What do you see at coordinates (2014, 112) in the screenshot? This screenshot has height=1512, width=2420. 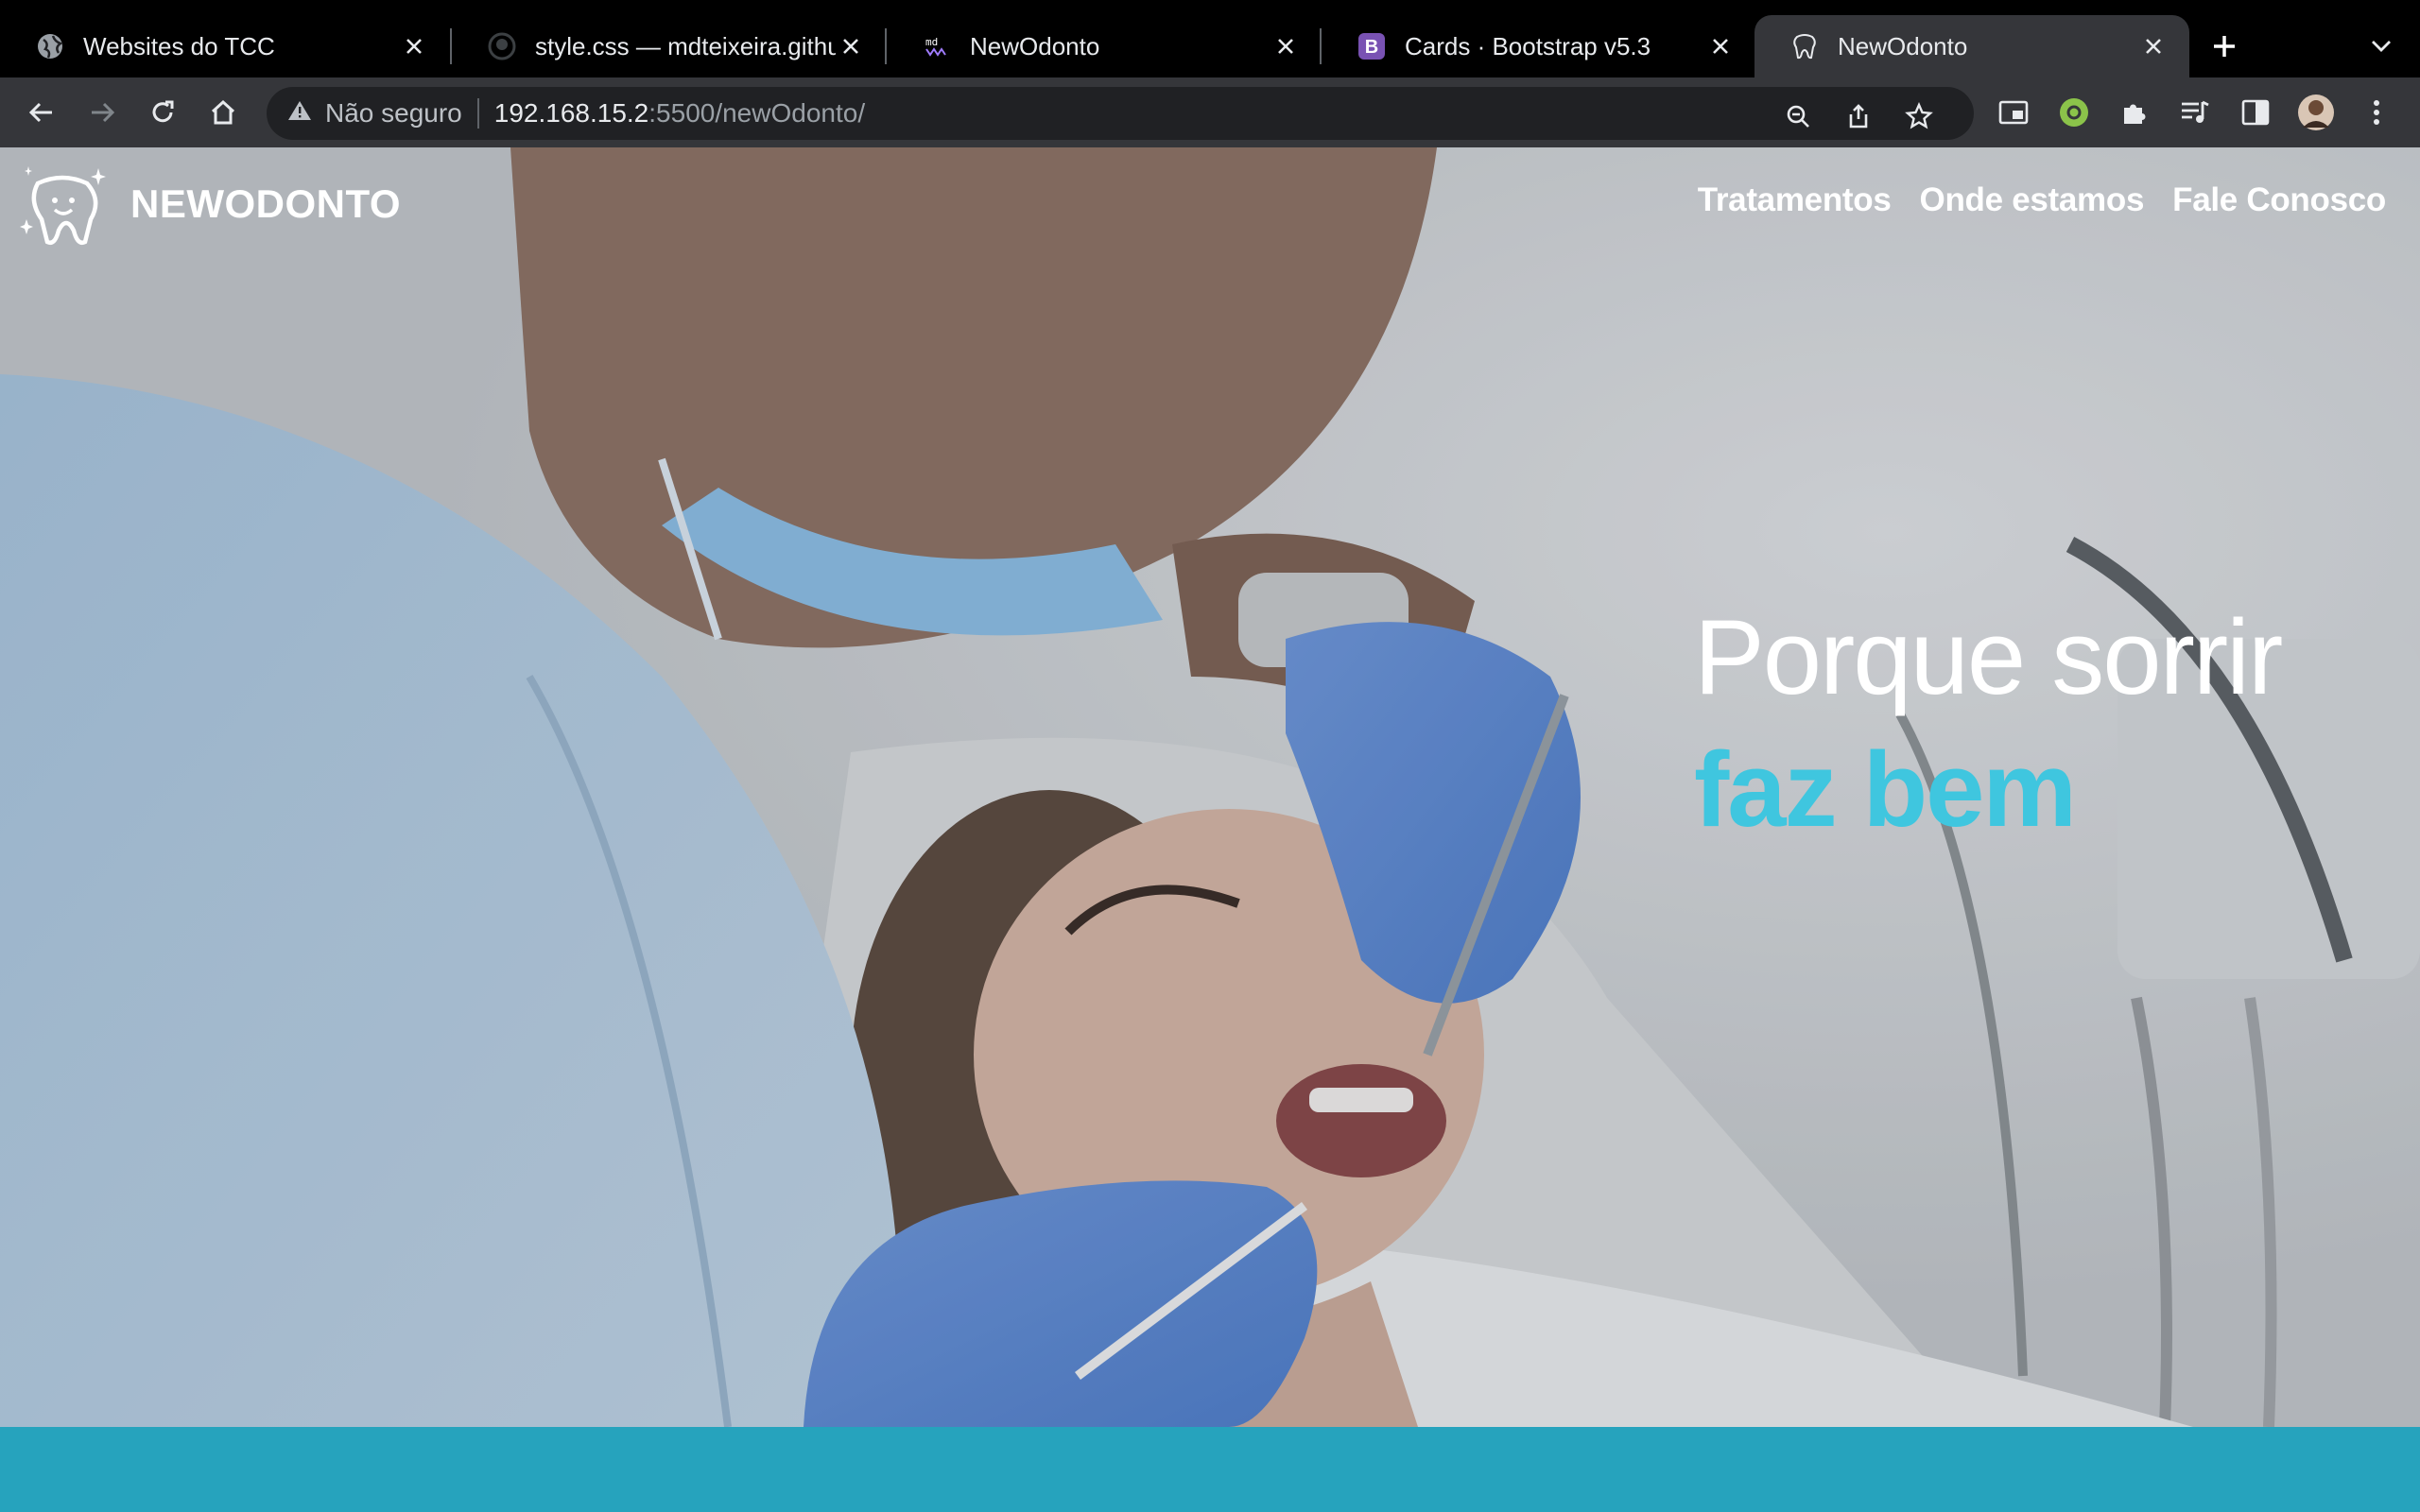 I see `picture-in-picture-icon` at bounding box center [2014, 112].